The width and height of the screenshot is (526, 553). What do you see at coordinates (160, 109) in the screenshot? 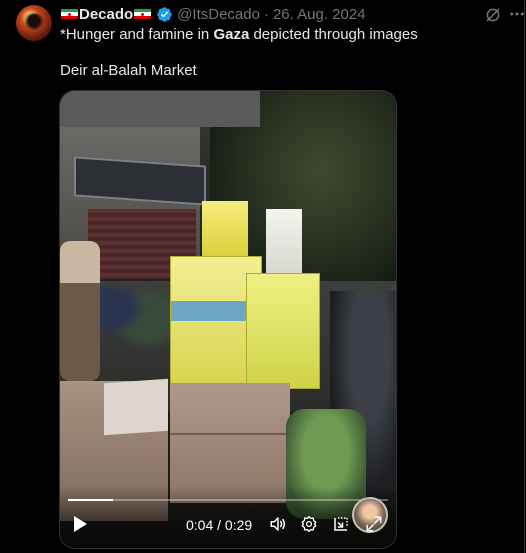
I see `video-scene-awning` at bounding box center [160, 109].